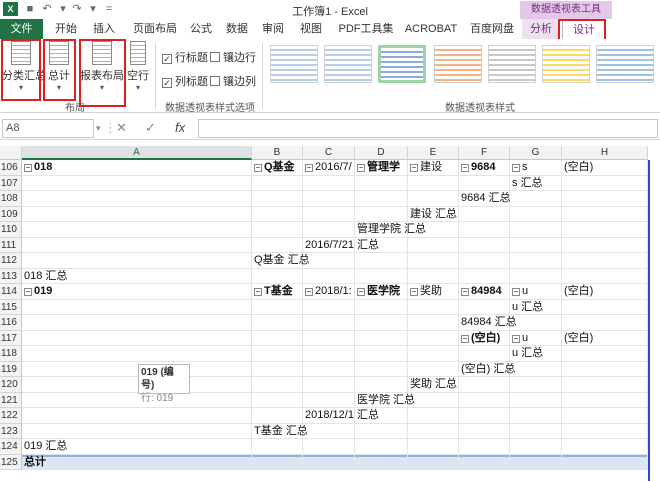 The width and height of the screenshot is (660, 481). Describe the element at coordinates (605, 447) in the screenshot. I see `cell-h124` at that location.